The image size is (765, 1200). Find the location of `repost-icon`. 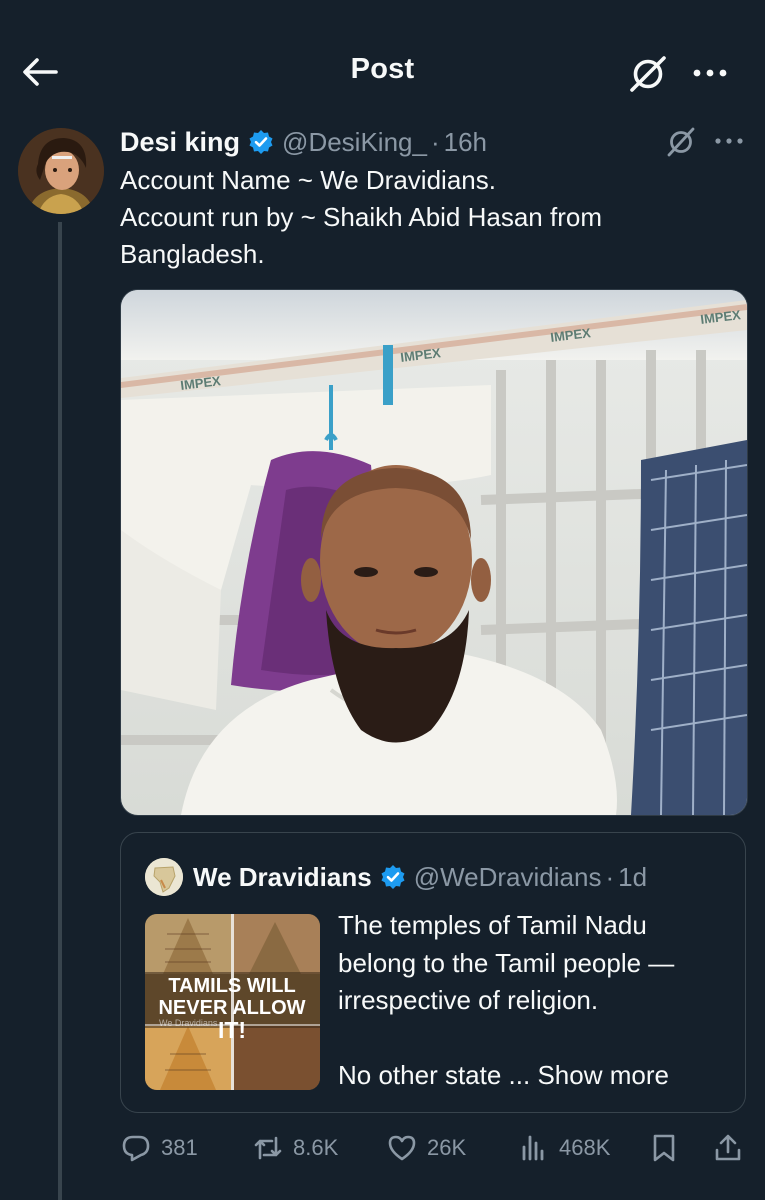

repost-icon is located at coordinates (268, 1148).